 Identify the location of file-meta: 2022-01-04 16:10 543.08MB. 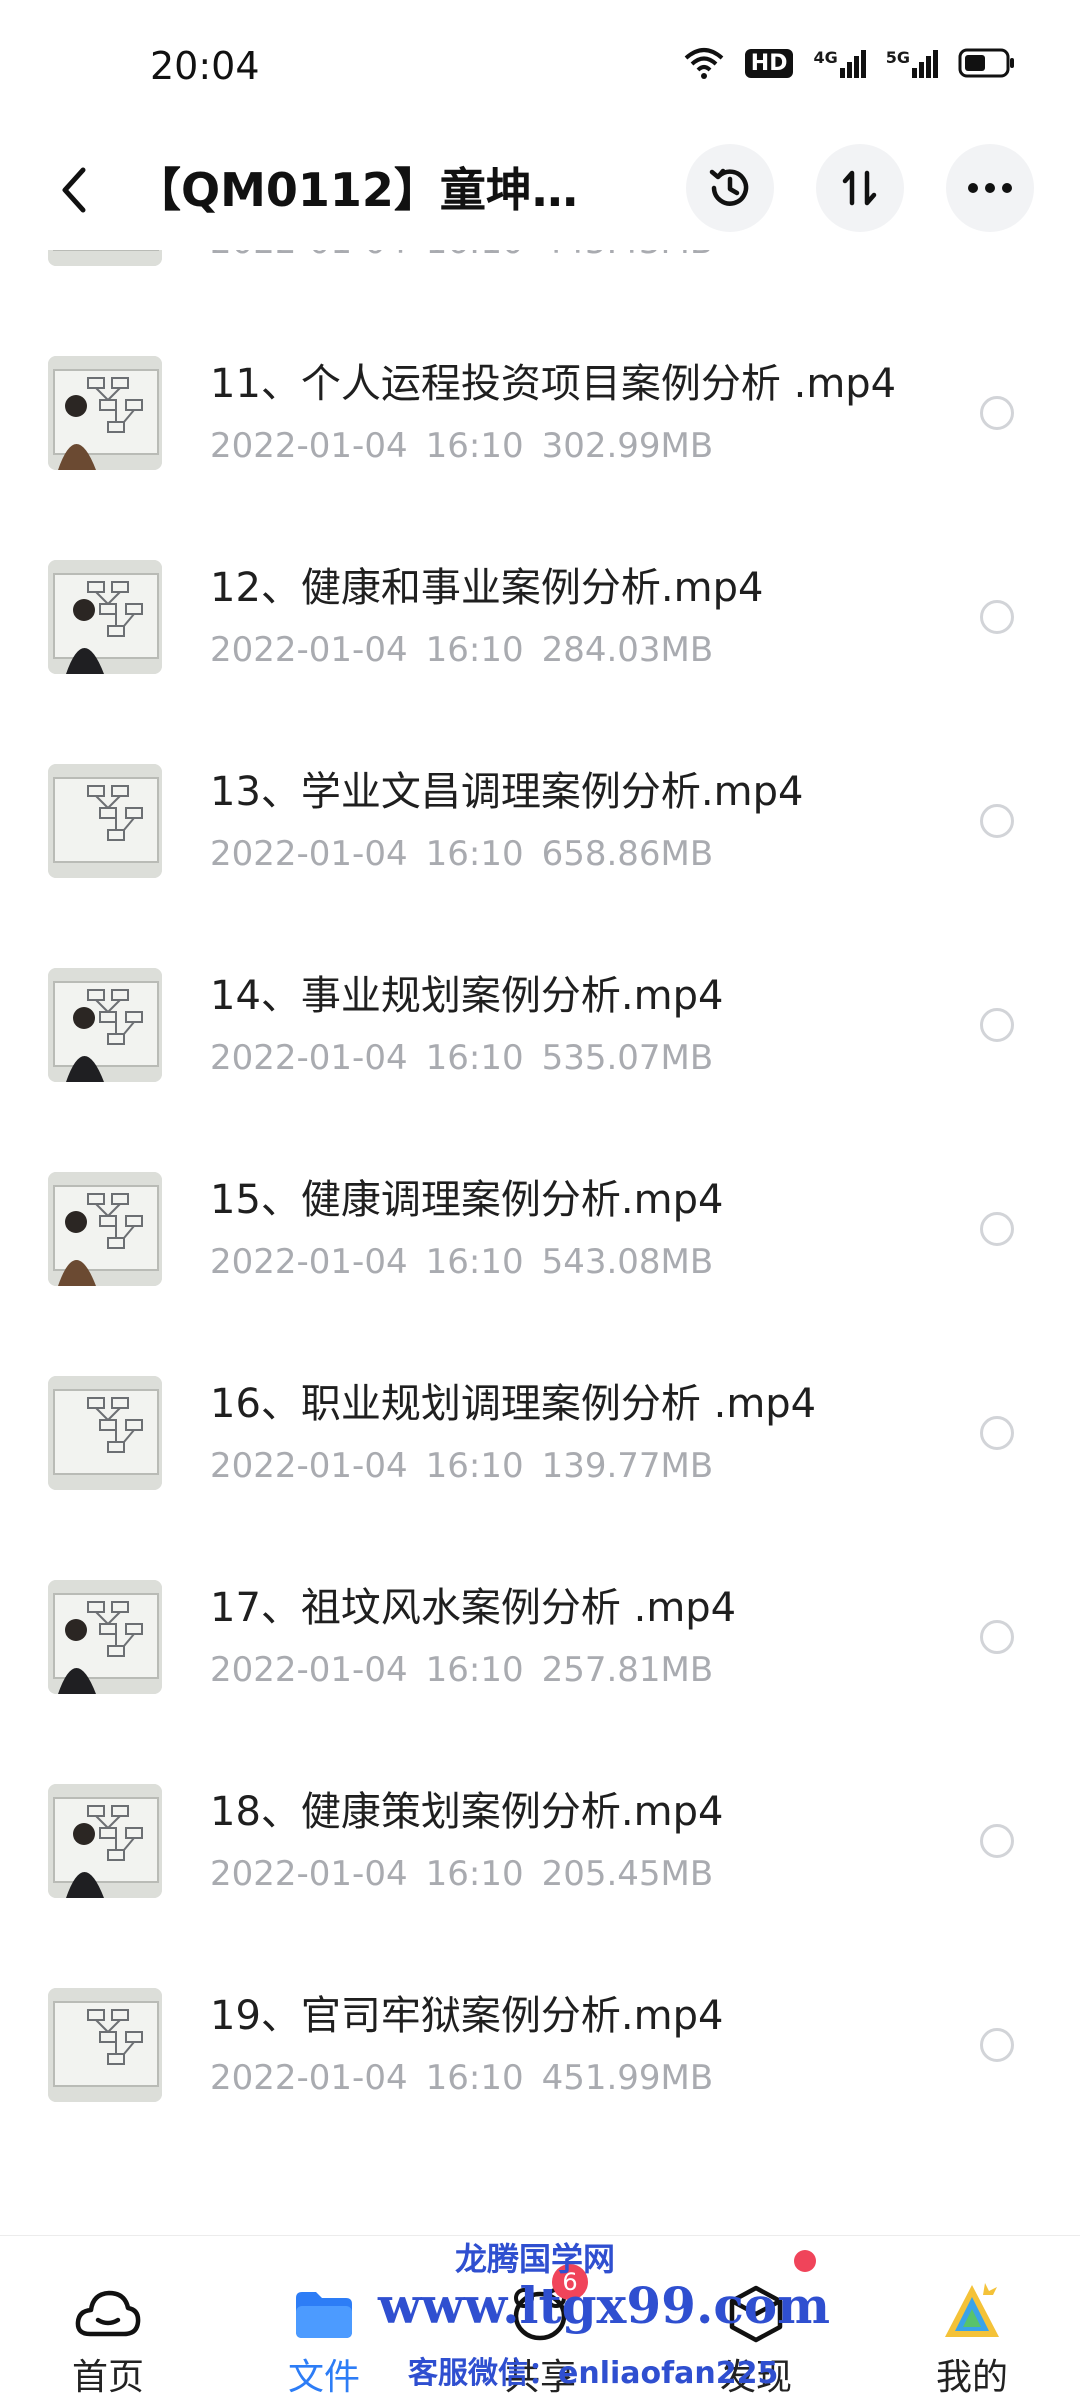
(470, 1262).